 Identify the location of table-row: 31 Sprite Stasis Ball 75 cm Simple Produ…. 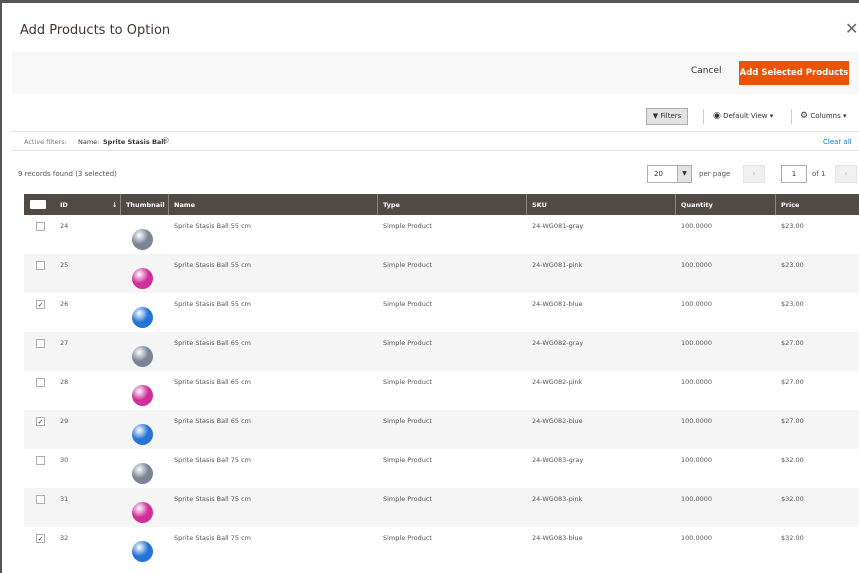
(441, 507).